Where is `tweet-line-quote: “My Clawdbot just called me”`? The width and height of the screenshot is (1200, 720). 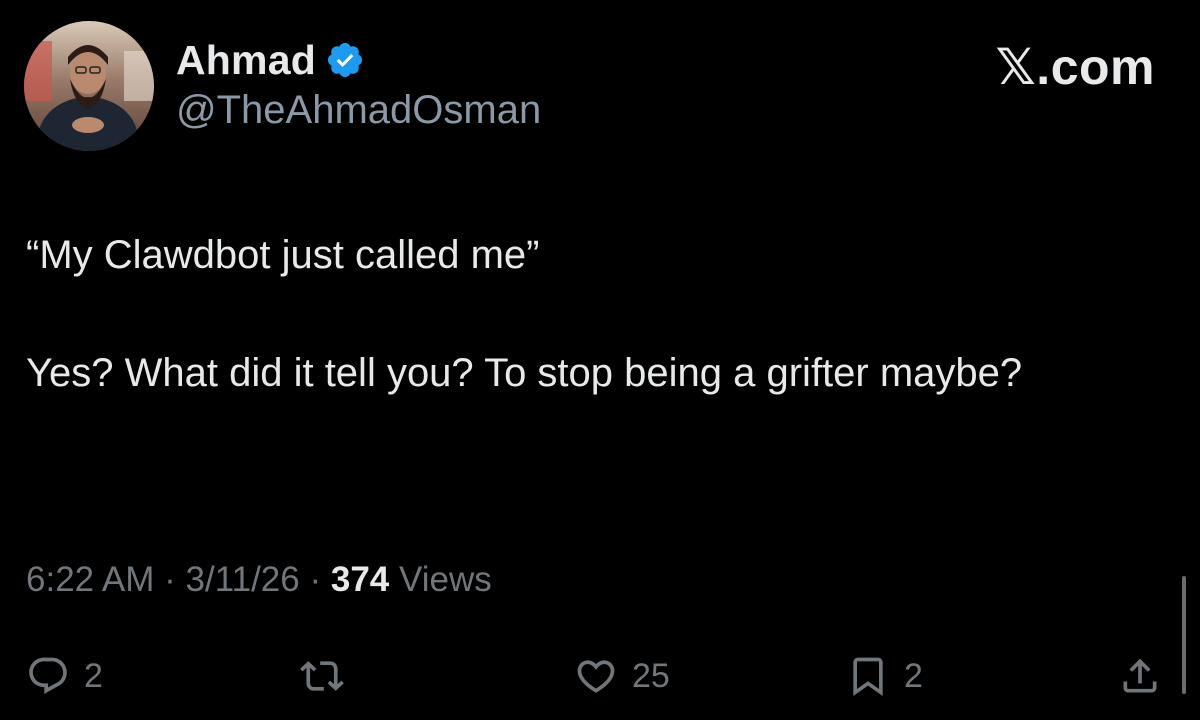
tweet-line-quote: “My Clawdbot just called me” is located at coordinates (283, 255).